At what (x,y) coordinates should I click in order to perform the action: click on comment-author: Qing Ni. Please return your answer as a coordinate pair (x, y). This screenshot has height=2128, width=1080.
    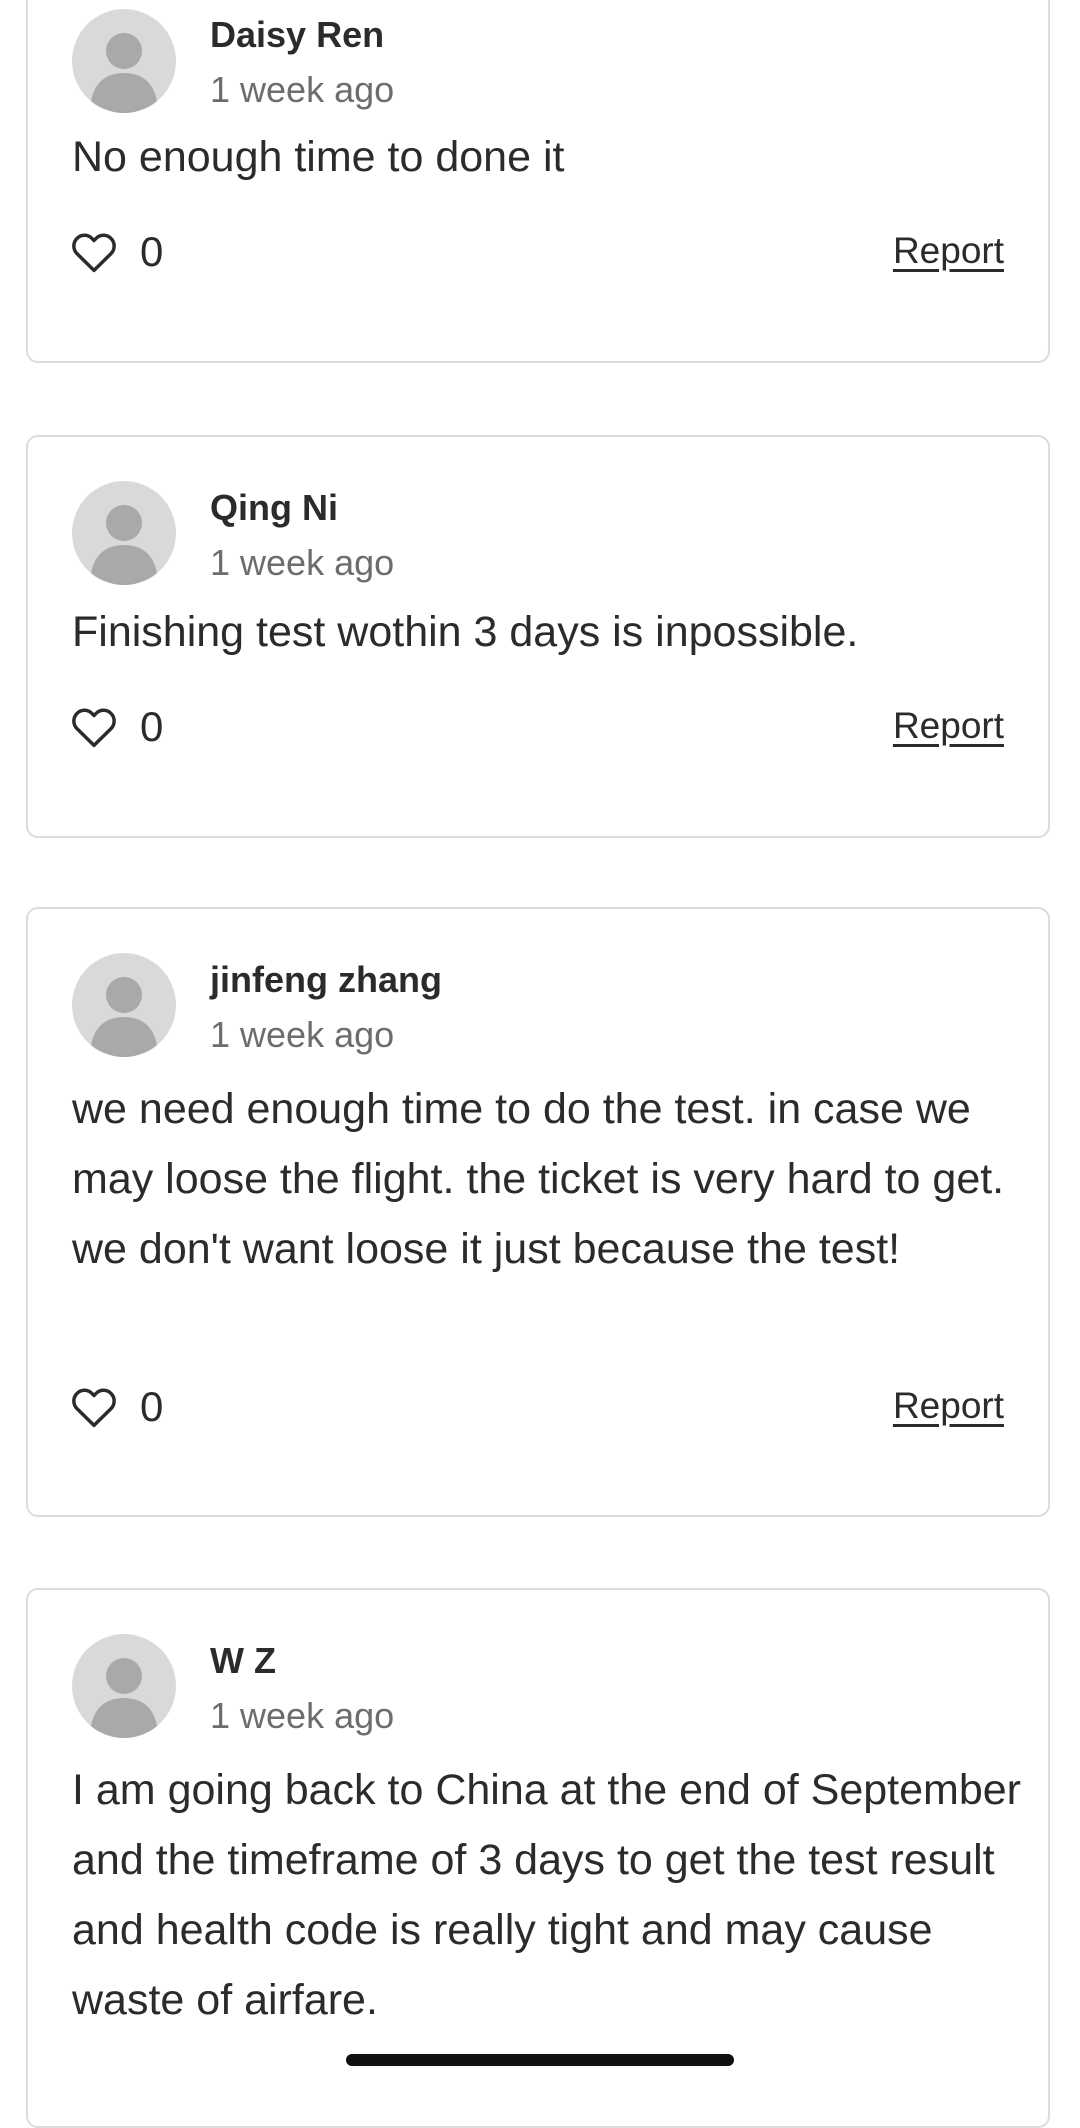
    Looking at the image, I should click on (274, 508).